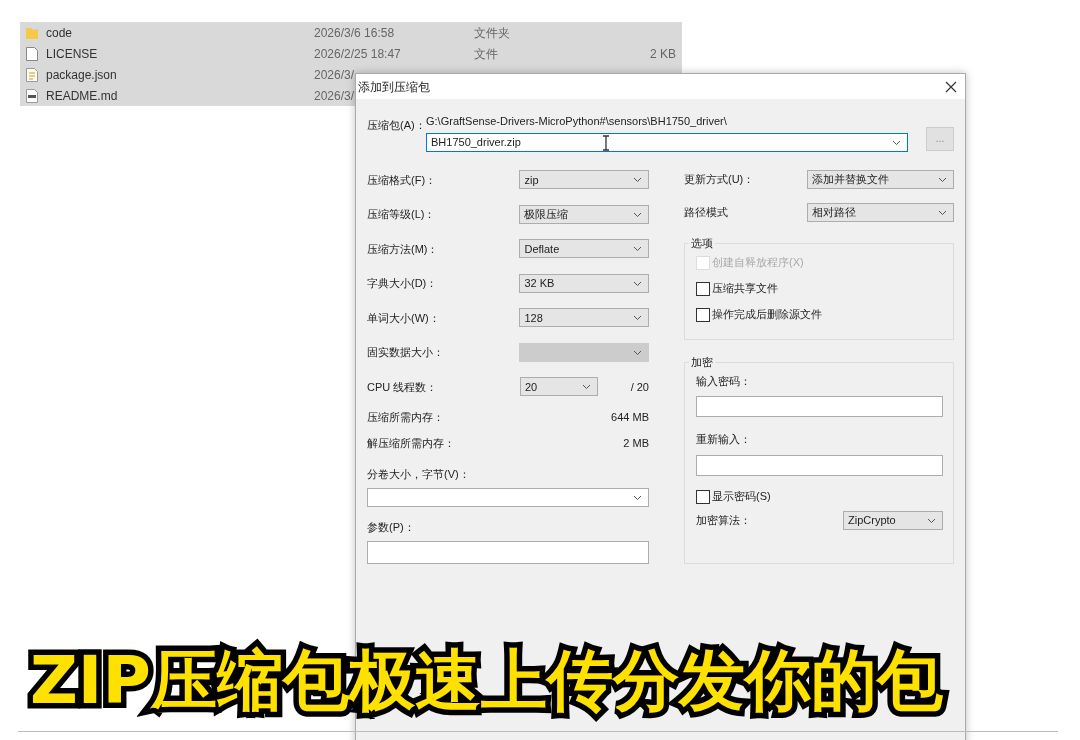  Describe the element at coordinates (60, 33) in the screenshot. I see `file-name: code` at that location.